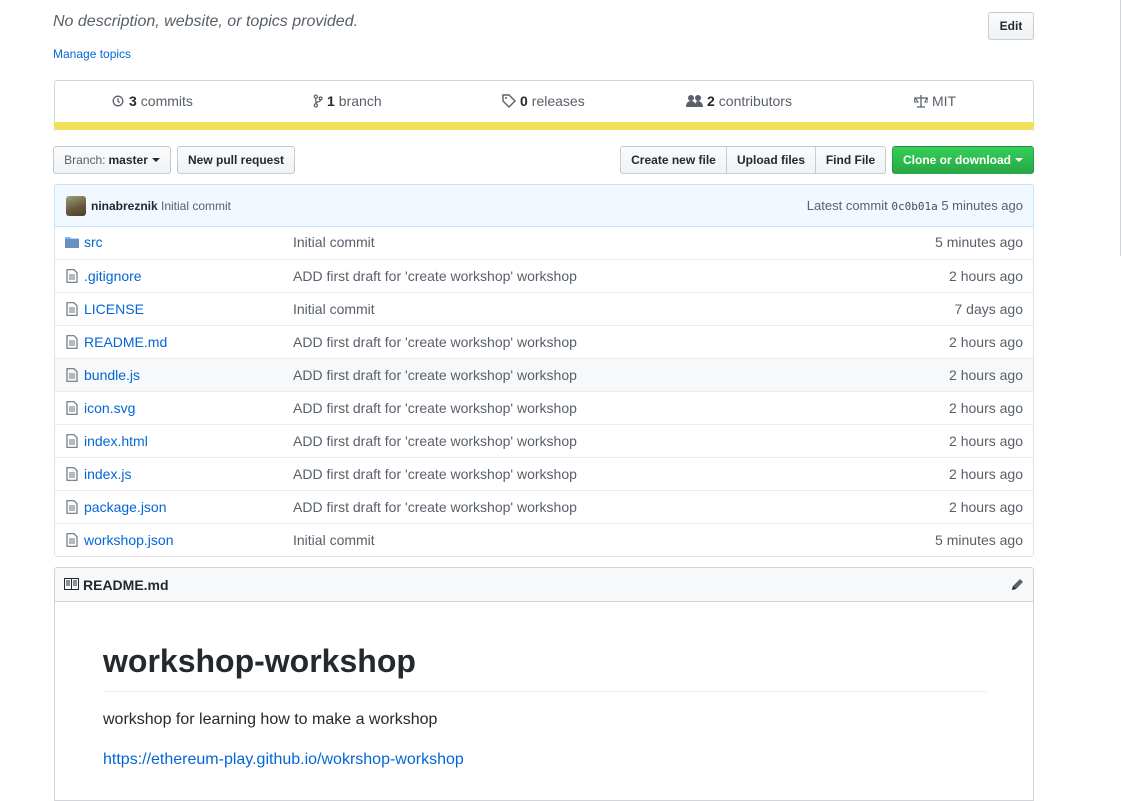 This screenshot has width=1122, height=801. What do you see at coordinates (921, 101) in the screenshot?
I see `law-icon` at bounding box center [921, 101].